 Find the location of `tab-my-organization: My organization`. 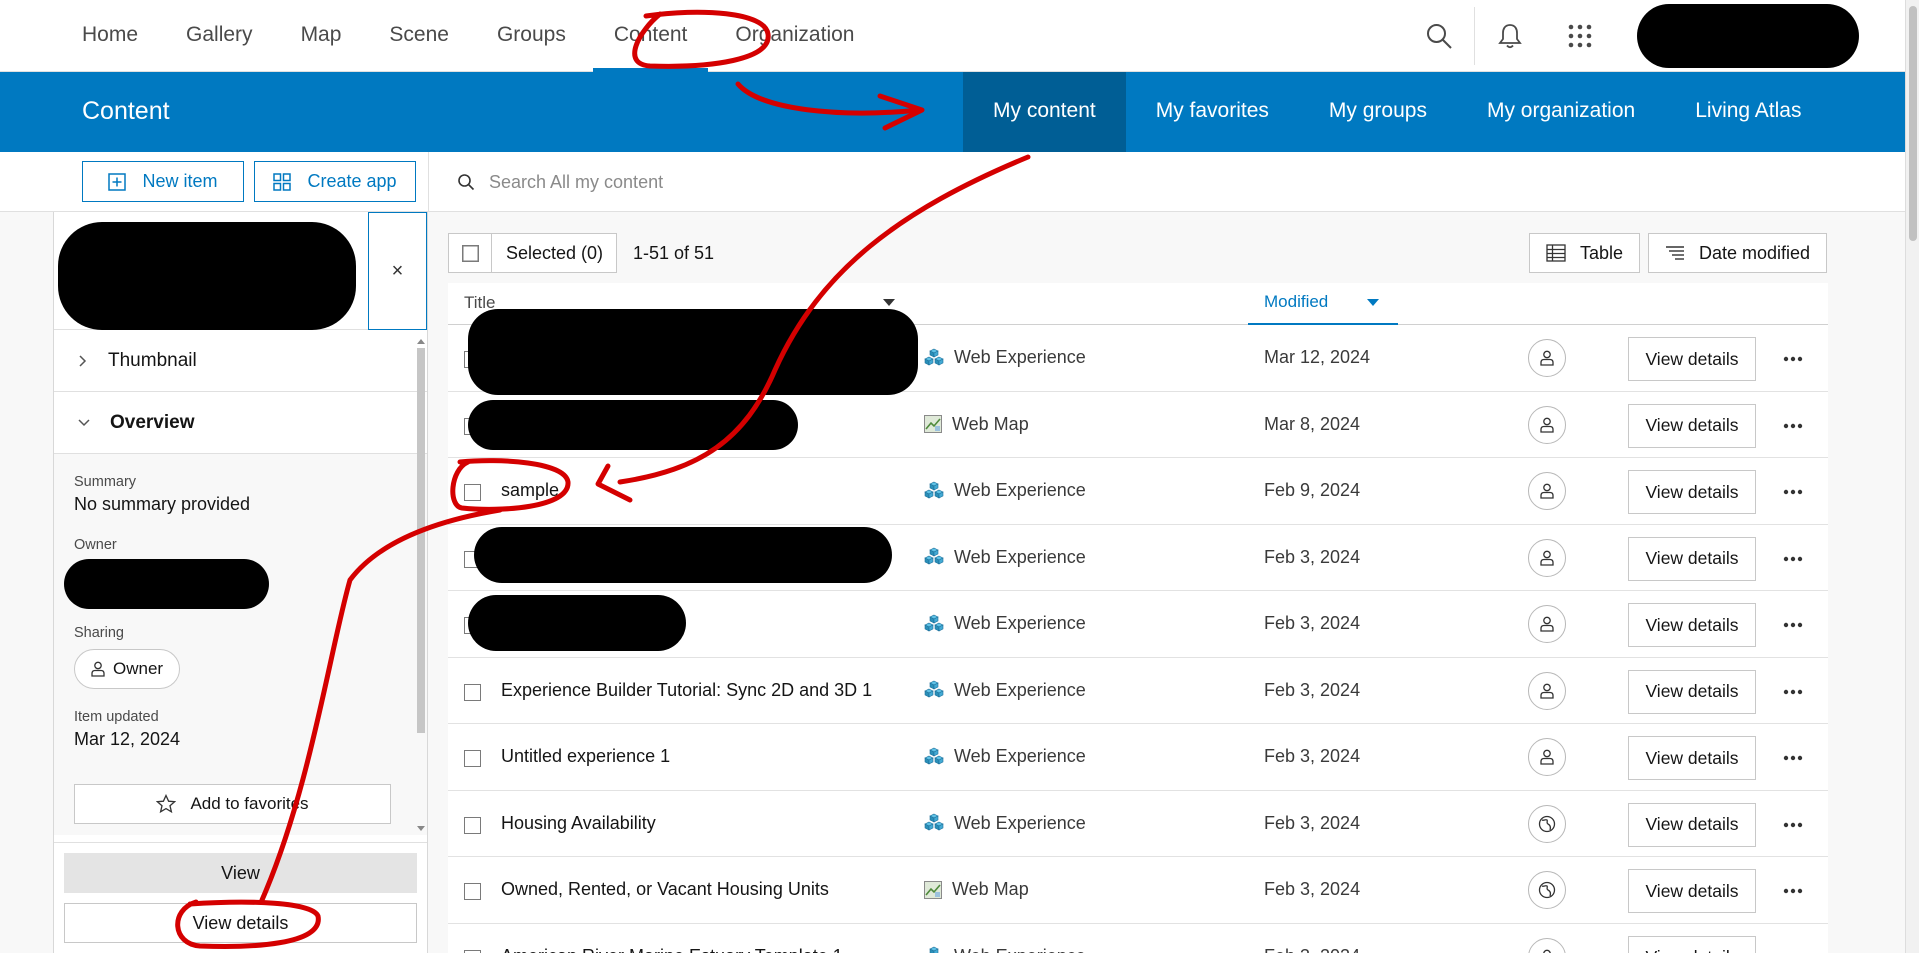

tab-my-organization: My organization is located at coordinates (1561, 112).